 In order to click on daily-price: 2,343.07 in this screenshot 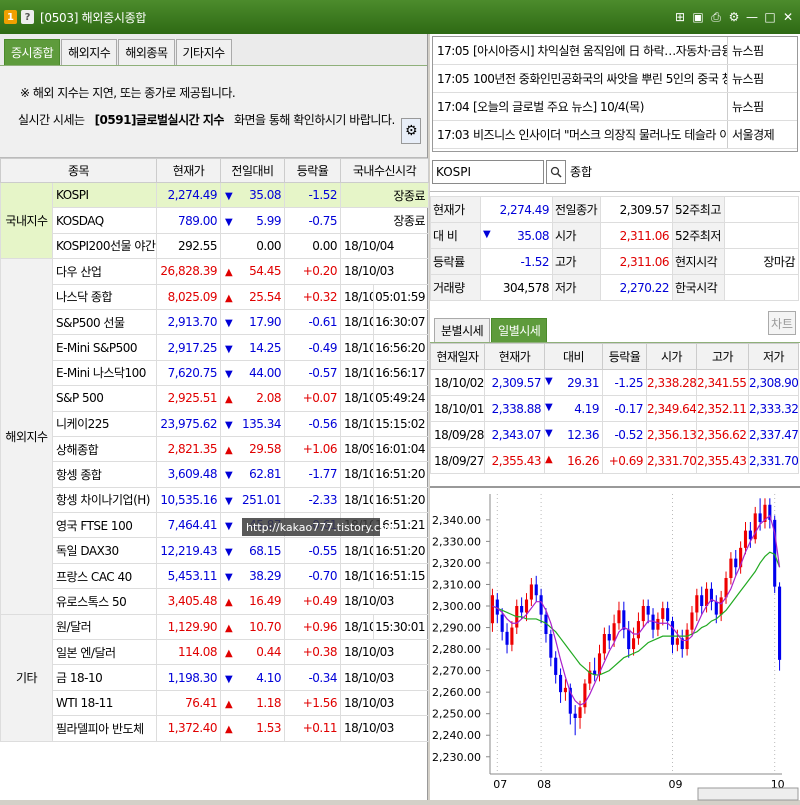, I will do `click(514, 434)`.